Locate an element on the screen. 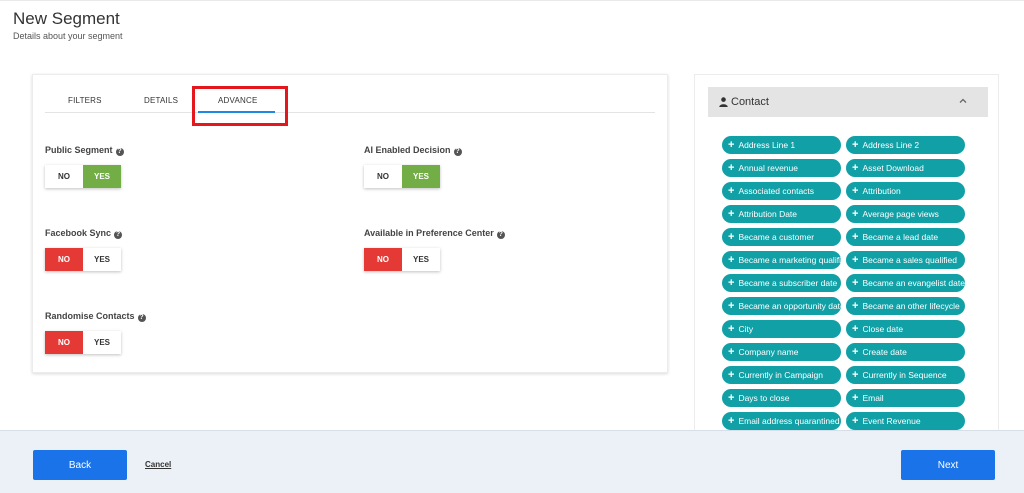 This screenshot has width=1024, height=493. contact-field-label: Average page views is located at coordinates (900, 214).